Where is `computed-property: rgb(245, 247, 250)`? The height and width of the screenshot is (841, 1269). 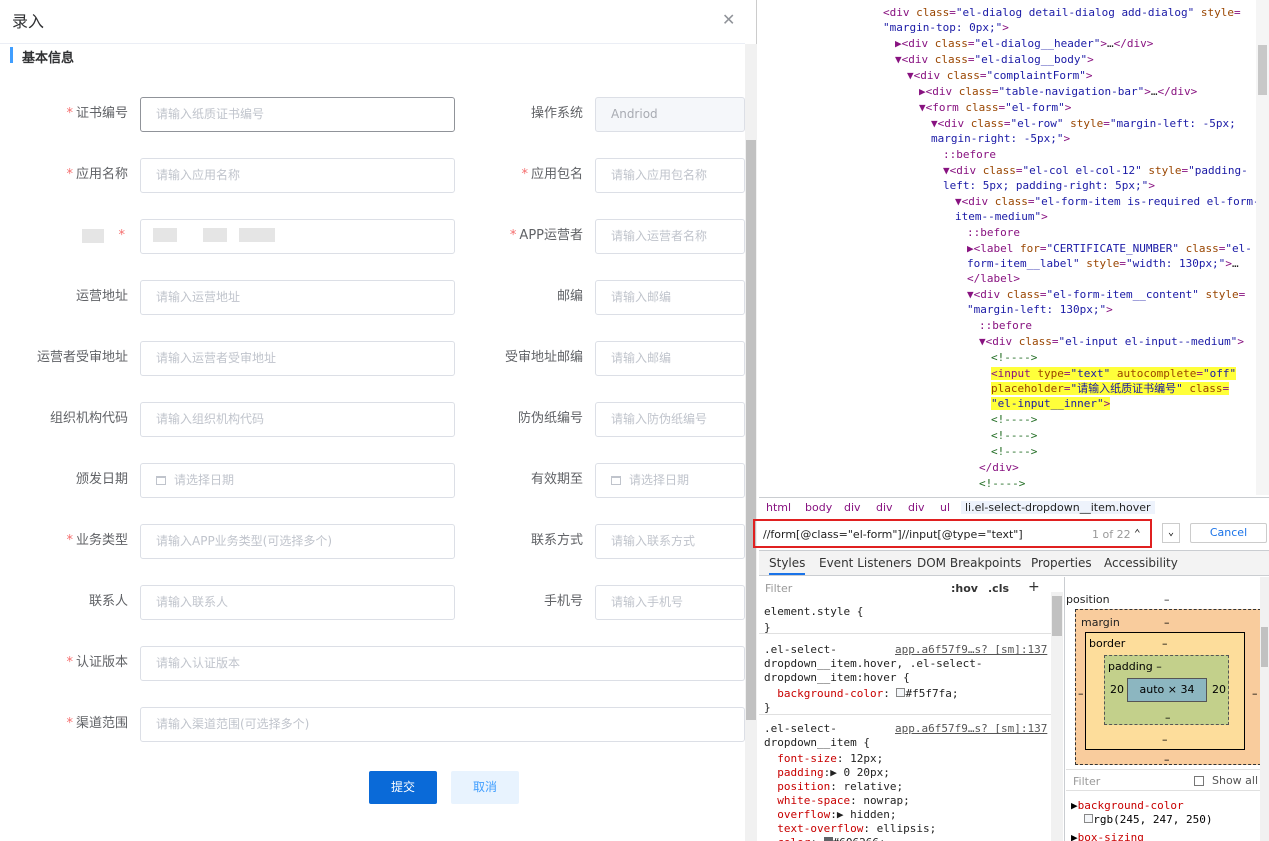
computed-property: rgb(245, 247, 250) is located at coordinates (1141, 819).